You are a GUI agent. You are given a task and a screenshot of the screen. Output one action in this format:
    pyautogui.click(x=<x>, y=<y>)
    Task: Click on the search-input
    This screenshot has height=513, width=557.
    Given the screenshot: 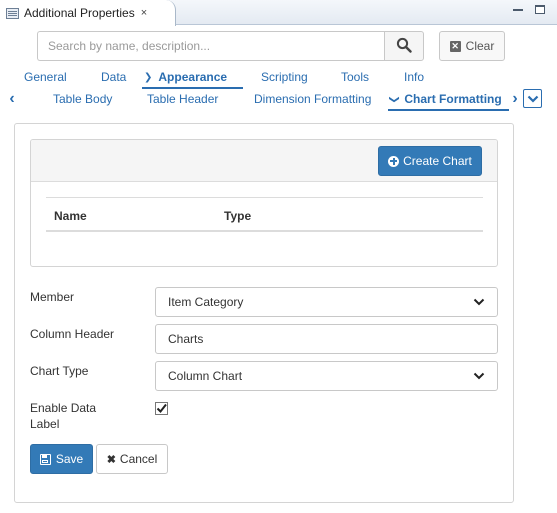 What is the action you would take?
    pyautogui.click(x=211, y=46)
    